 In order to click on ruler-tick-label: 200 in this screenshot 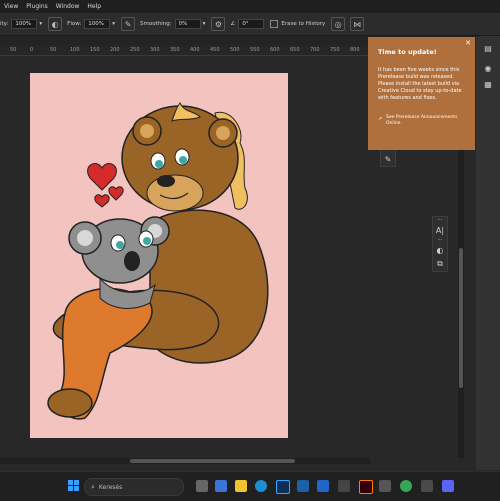, I will do `click(115, 50)`.